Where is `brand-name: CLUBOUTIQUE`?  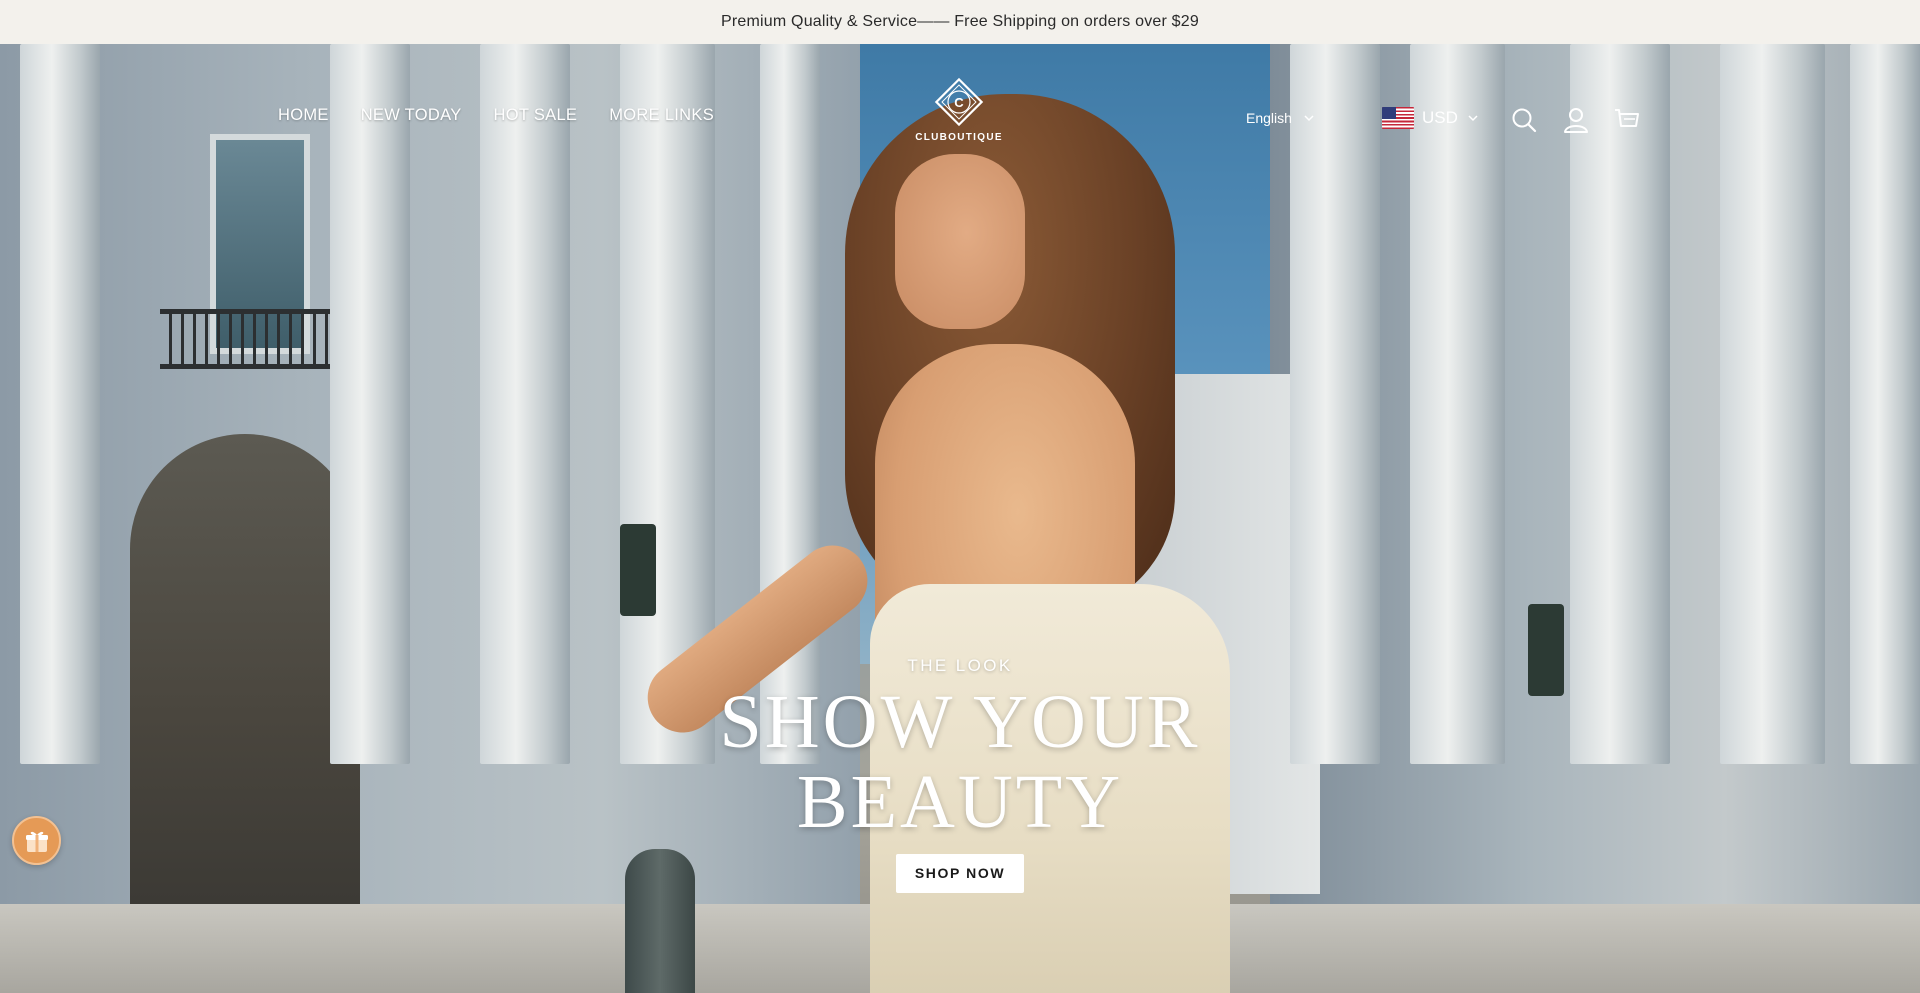
brand-name: CLUBOUTIQUE is located at coordinates (959, 137).